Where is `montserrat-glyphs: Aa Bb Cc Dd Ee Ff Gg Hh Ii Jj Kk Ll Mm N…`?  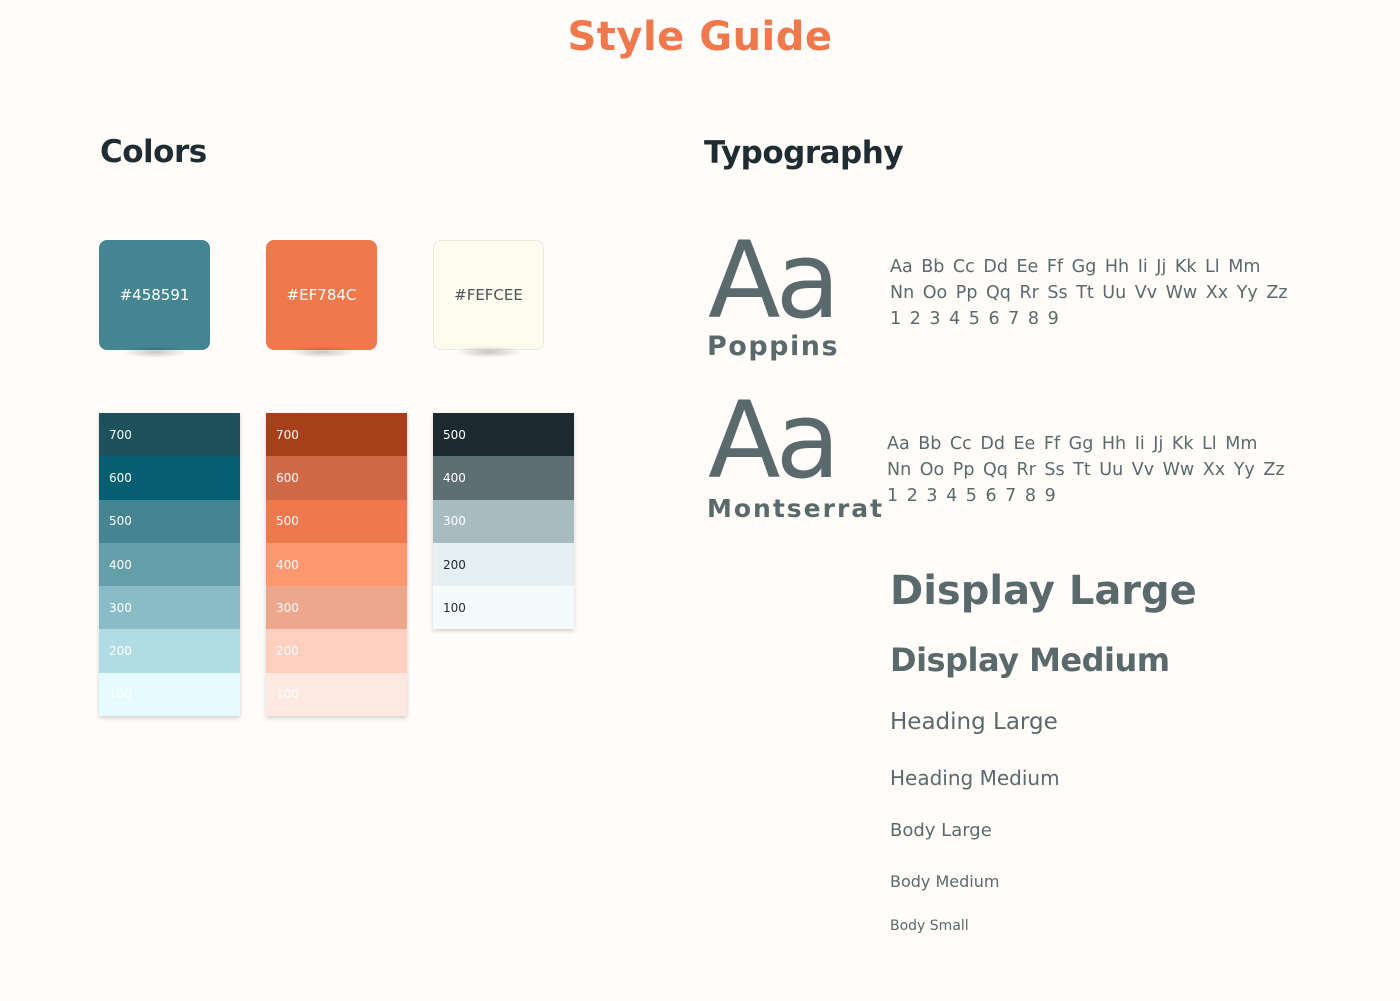 montserrat-glyphs: Aa Bb Cc Dd Ee Ff Gg Hh Ii Jj Kk Ll Mm N… is located at coordinates (1086, 470).